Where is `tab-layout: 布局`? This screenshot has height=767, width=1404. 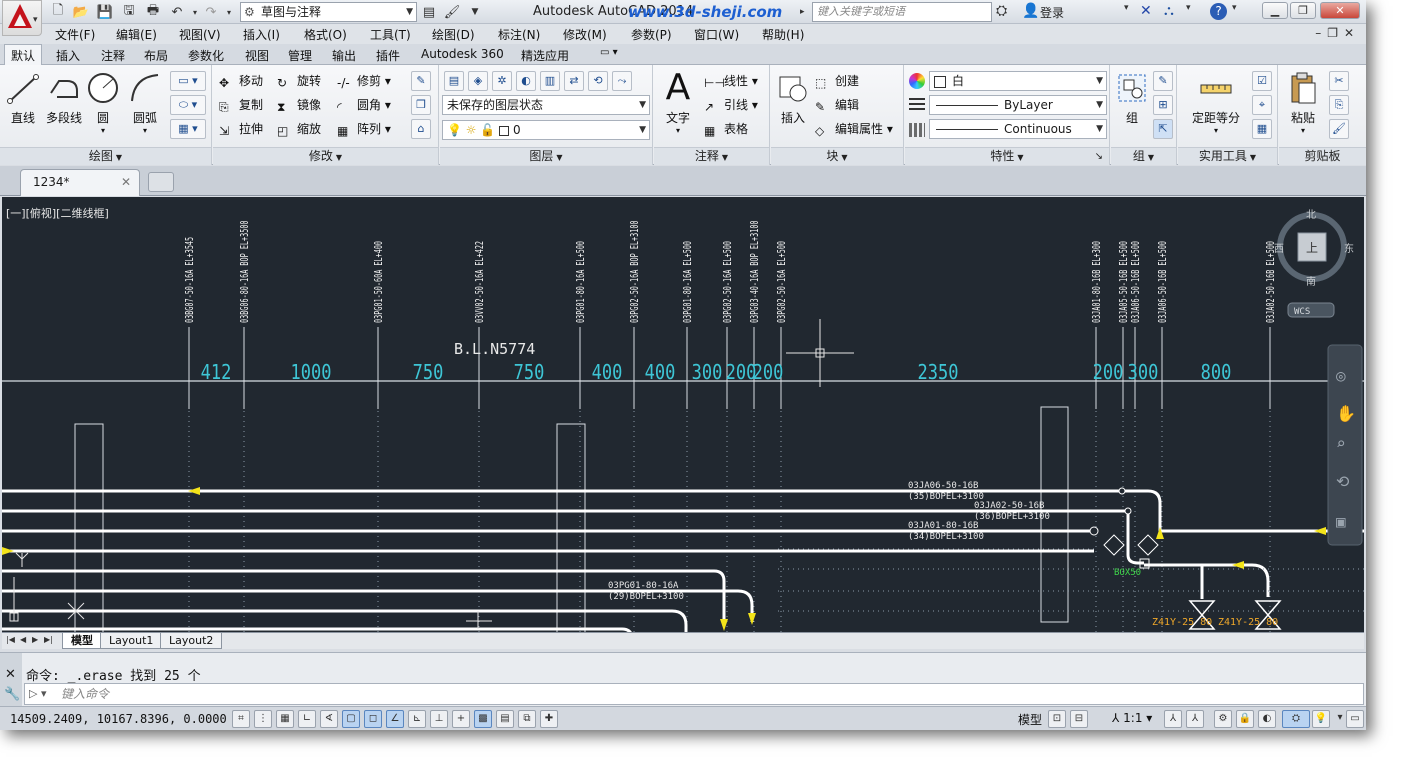
tab-layout: 布局 is located at coordinates (156, 55).